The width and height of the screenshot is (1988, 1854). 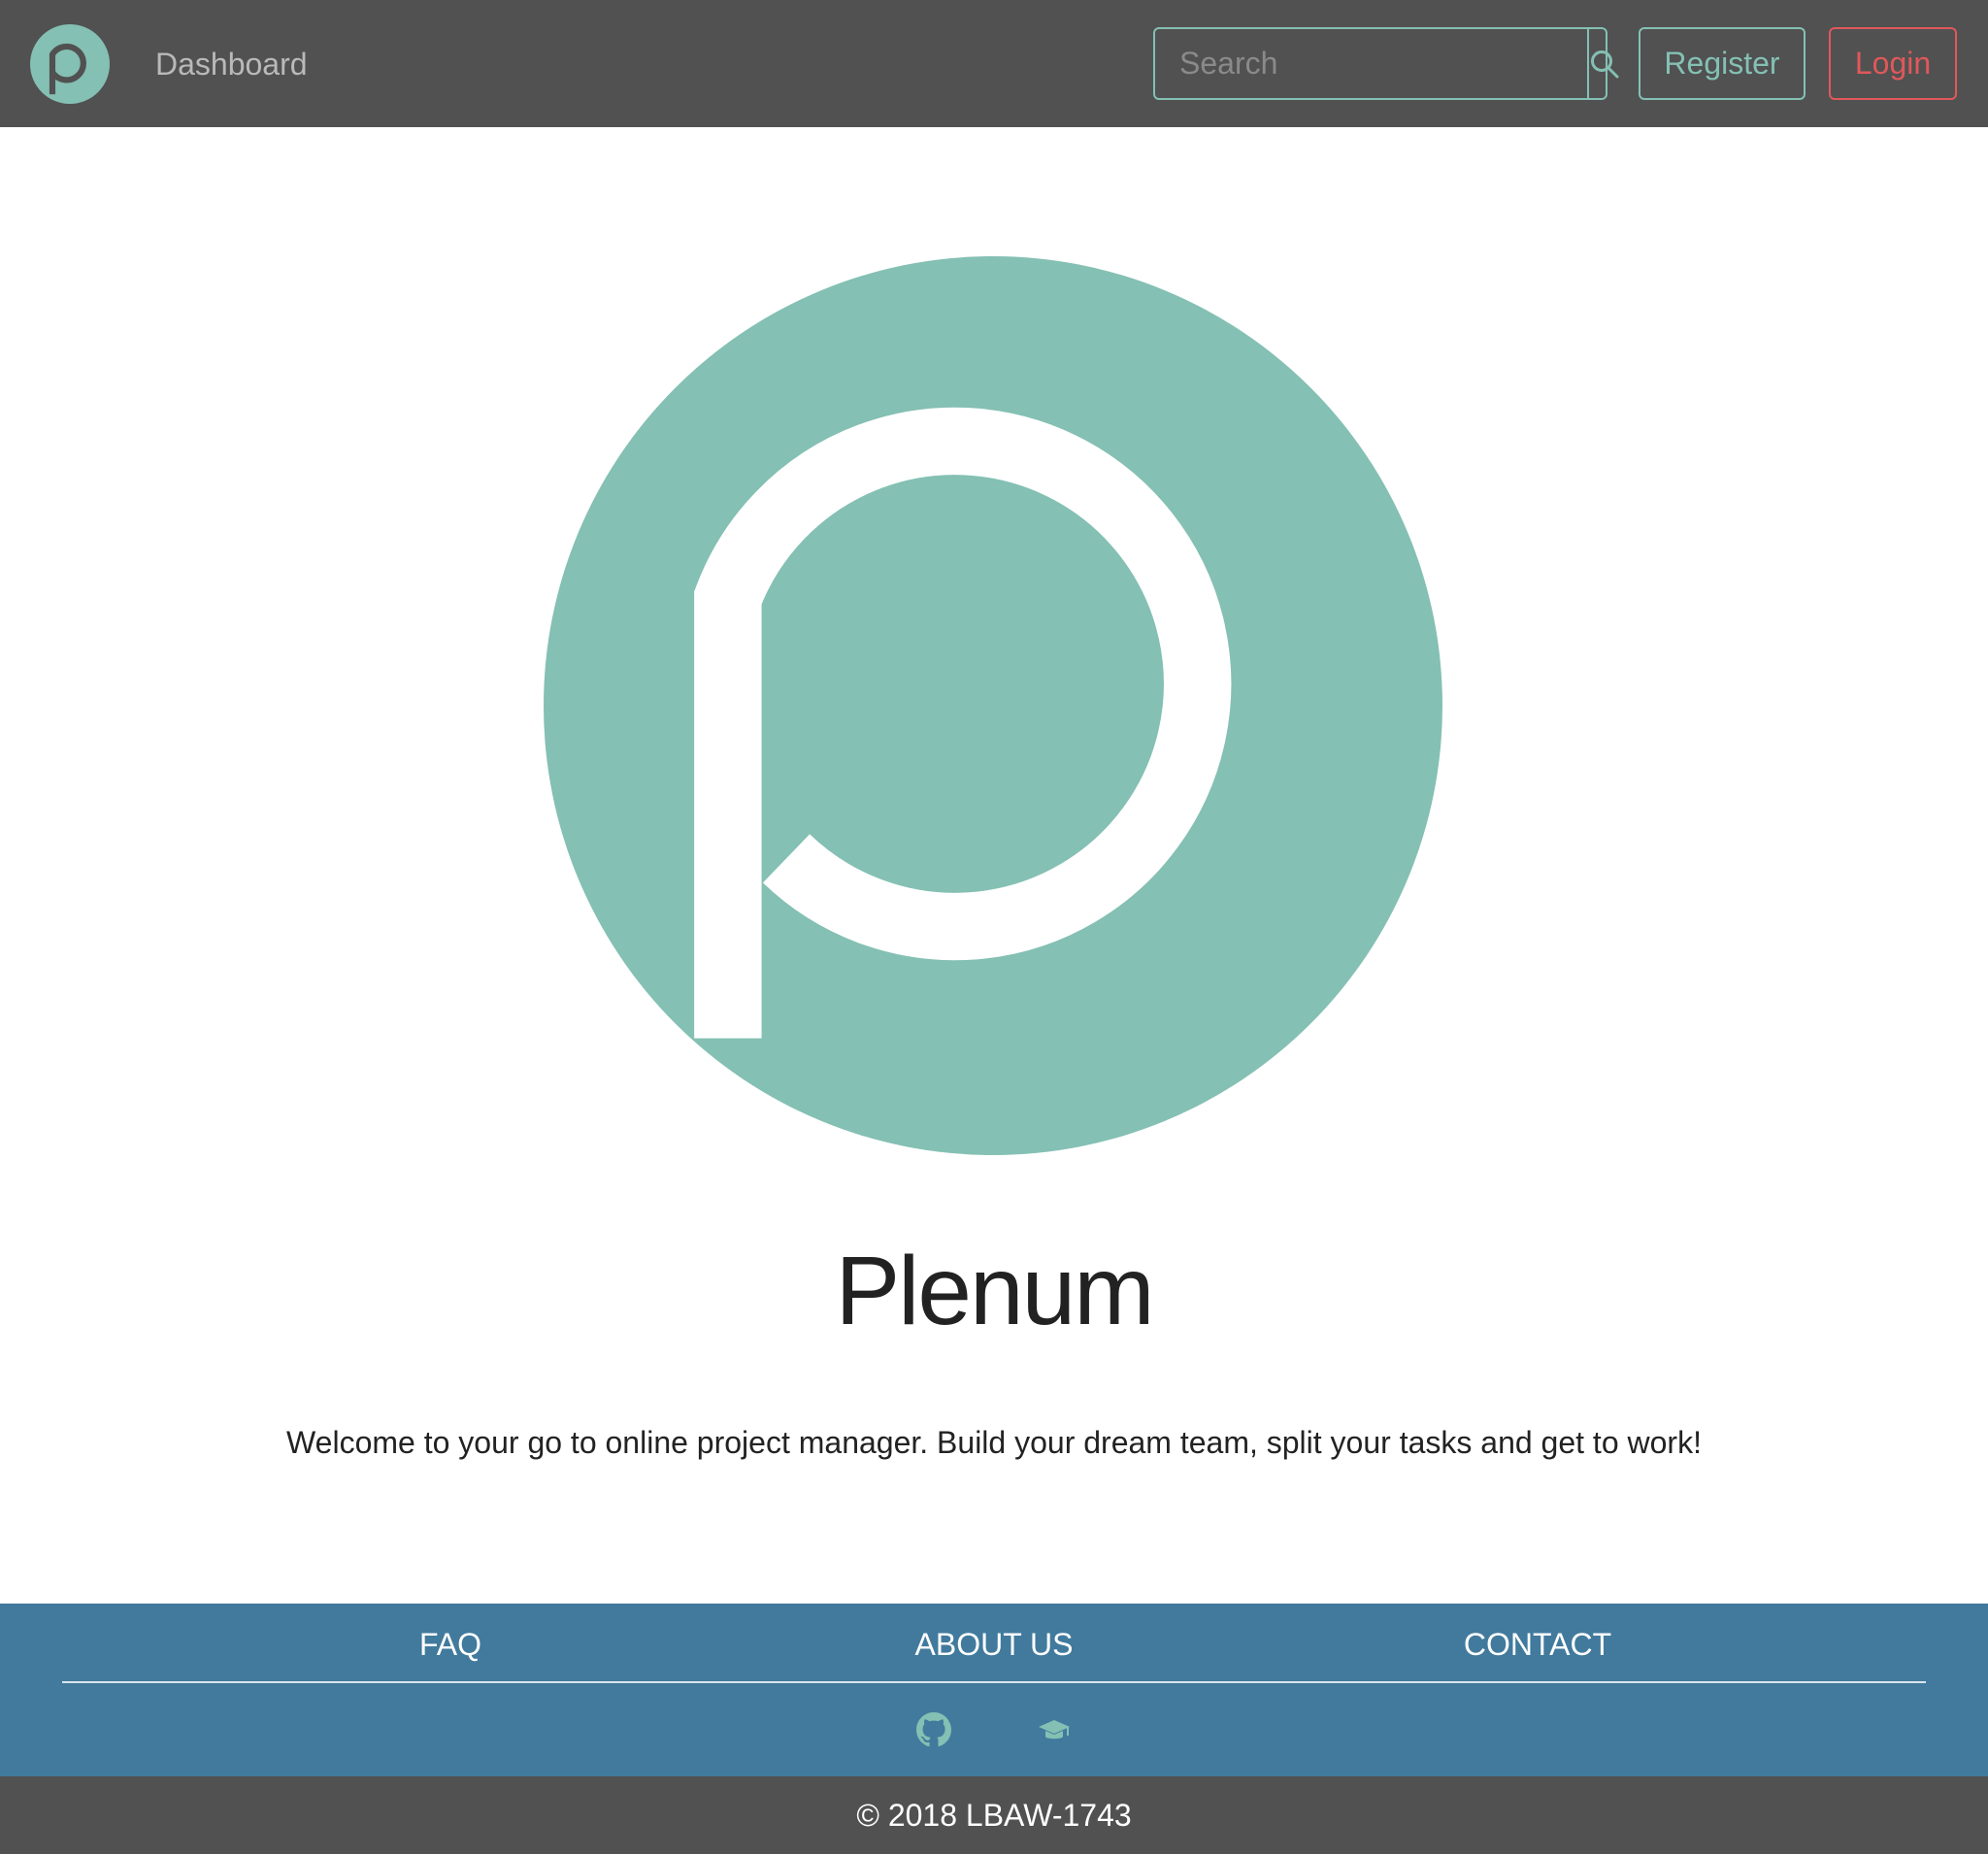 What do you see at coordinates (450, 1645) in the screenshot?
I see `footer-link-faq: FAQ` at bounding box center [450, 1645].